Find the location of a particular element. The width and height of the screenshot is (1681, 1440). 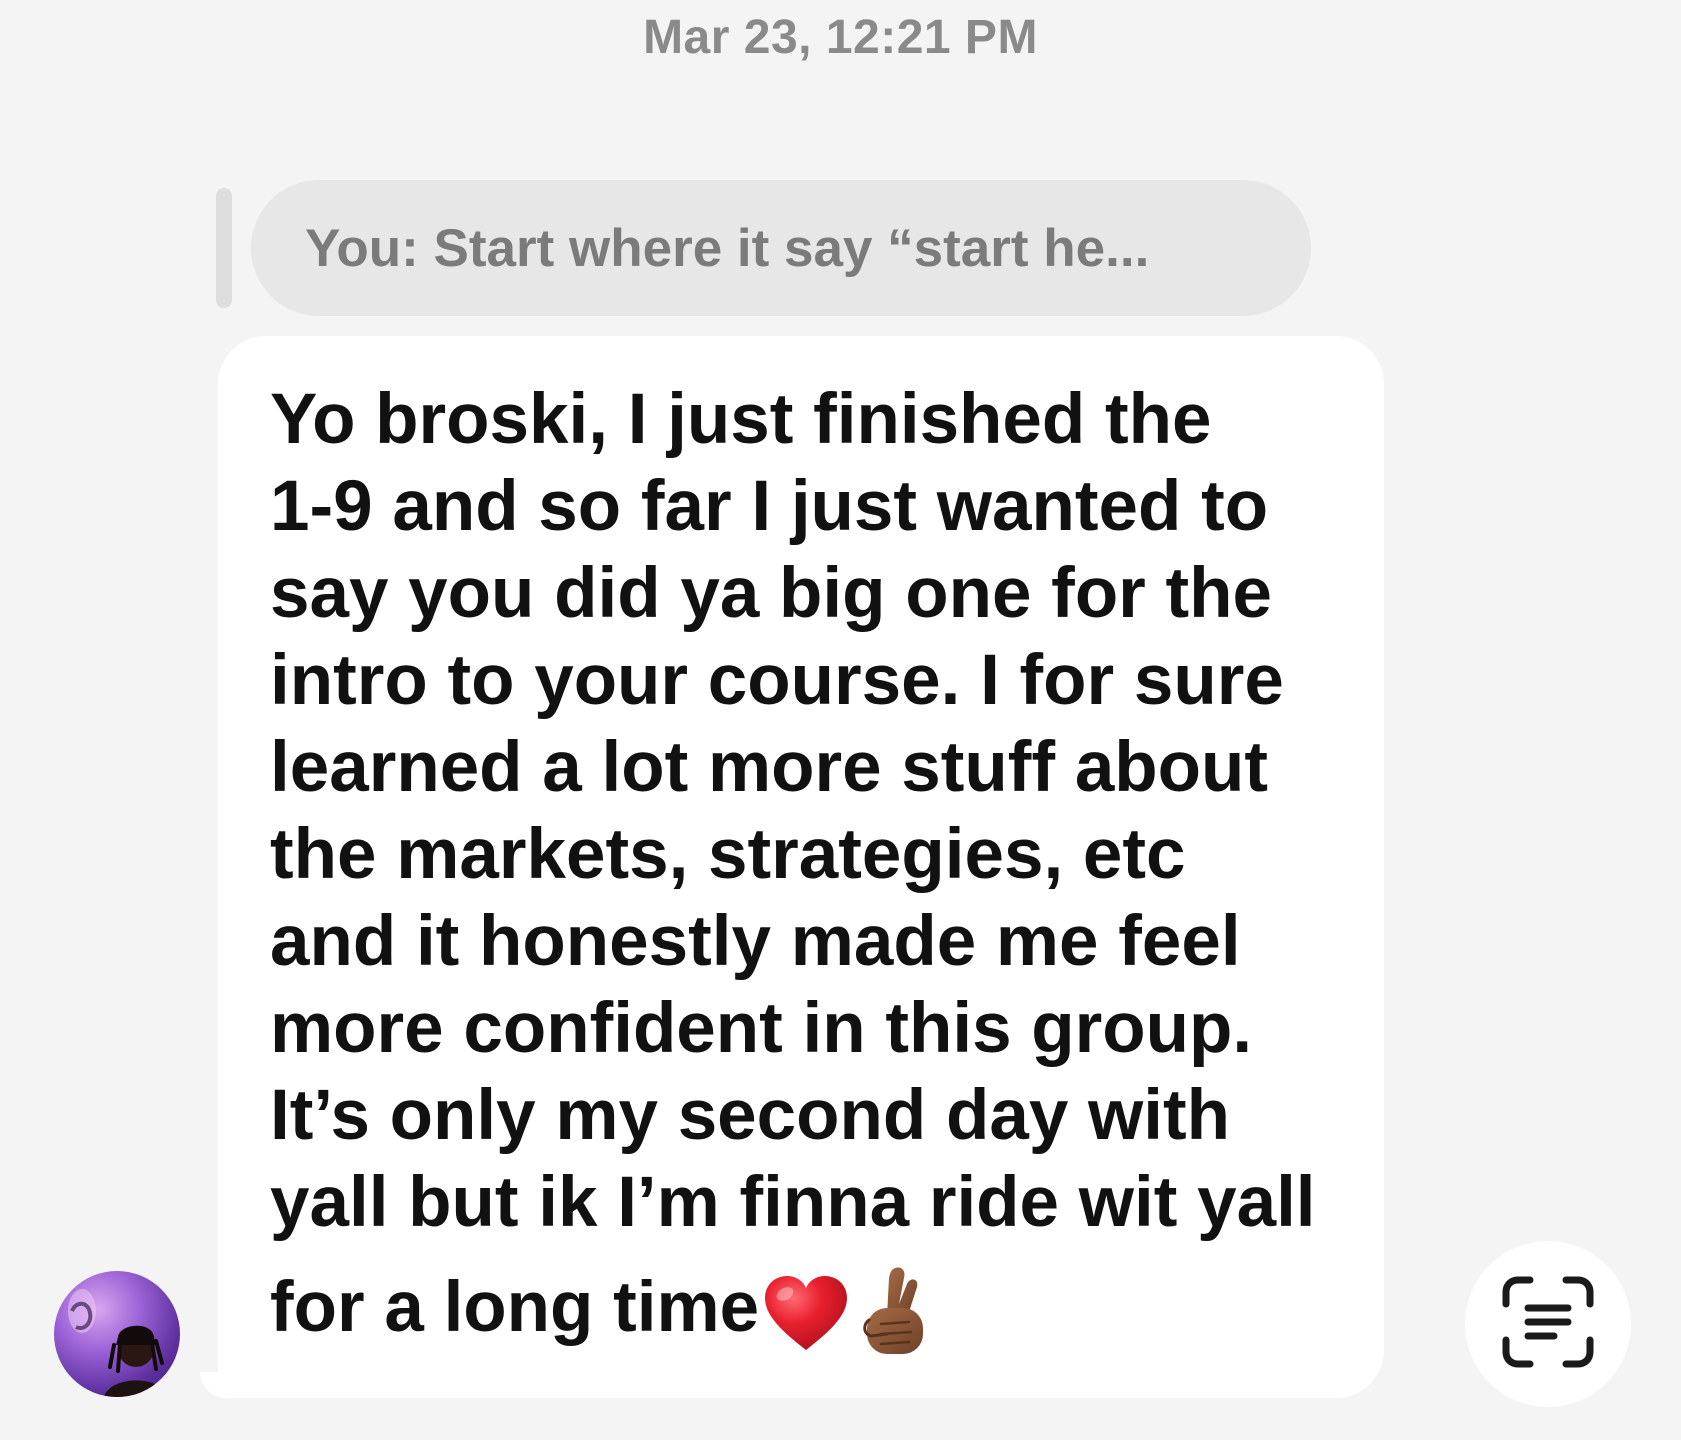

message-line: 1-9 and so far I just wanted to is located at coordinates (769, 506).